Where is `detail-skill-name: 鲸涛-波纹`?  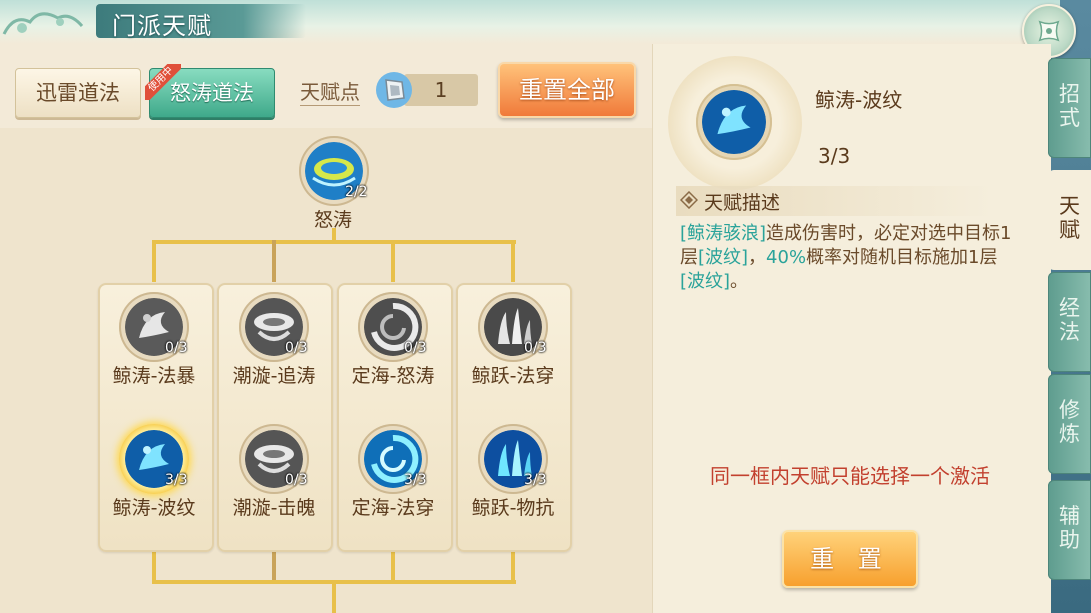 detail-skill-name: 鲸涛-波纹 is located at coordinates (859, 100).